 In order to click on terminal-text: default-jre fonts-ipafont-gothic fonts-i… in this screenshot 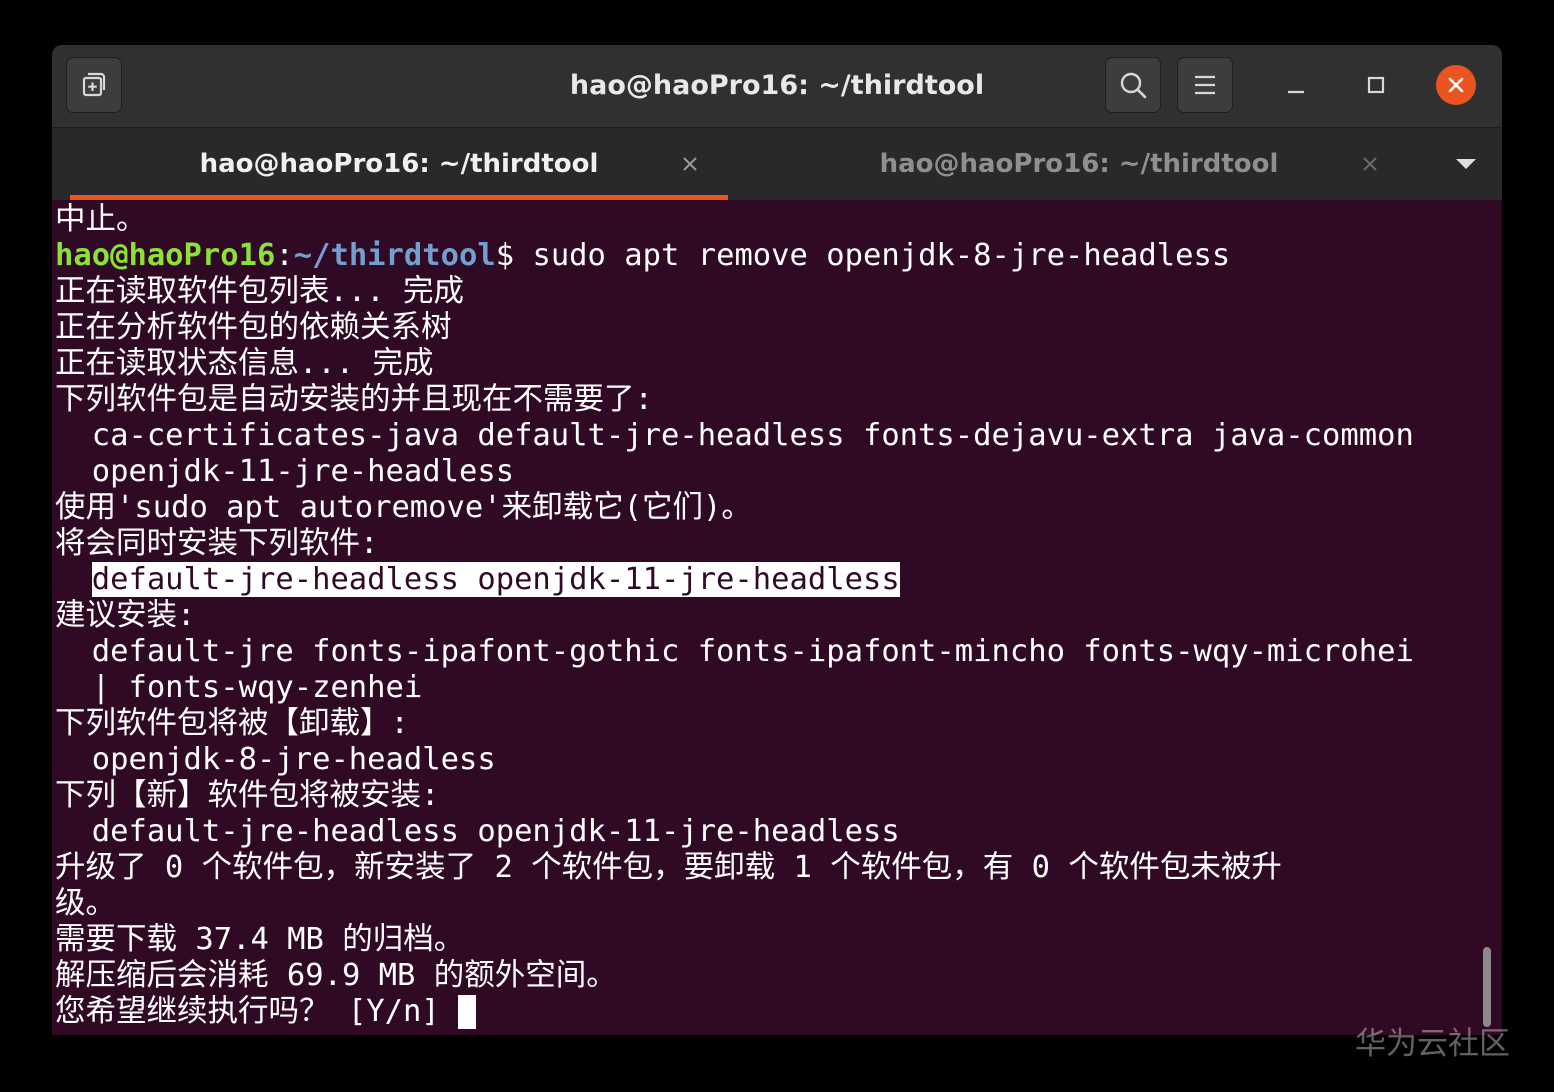, I will do `click(734, 651)`.